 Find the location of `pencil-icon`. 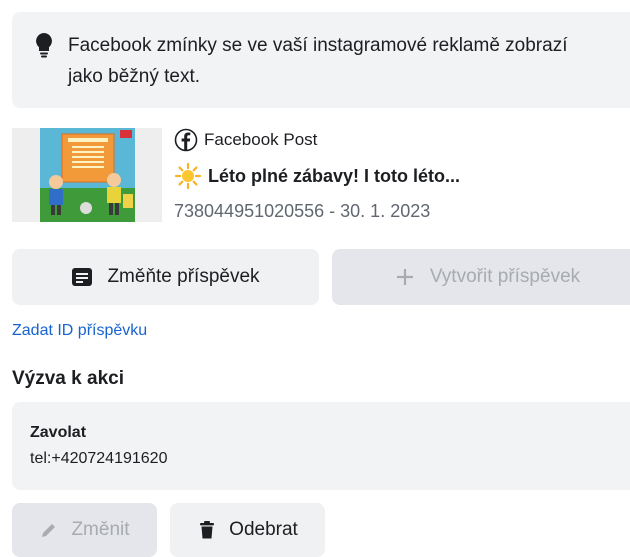

pencil-icon is located at coordinates (49, 530).